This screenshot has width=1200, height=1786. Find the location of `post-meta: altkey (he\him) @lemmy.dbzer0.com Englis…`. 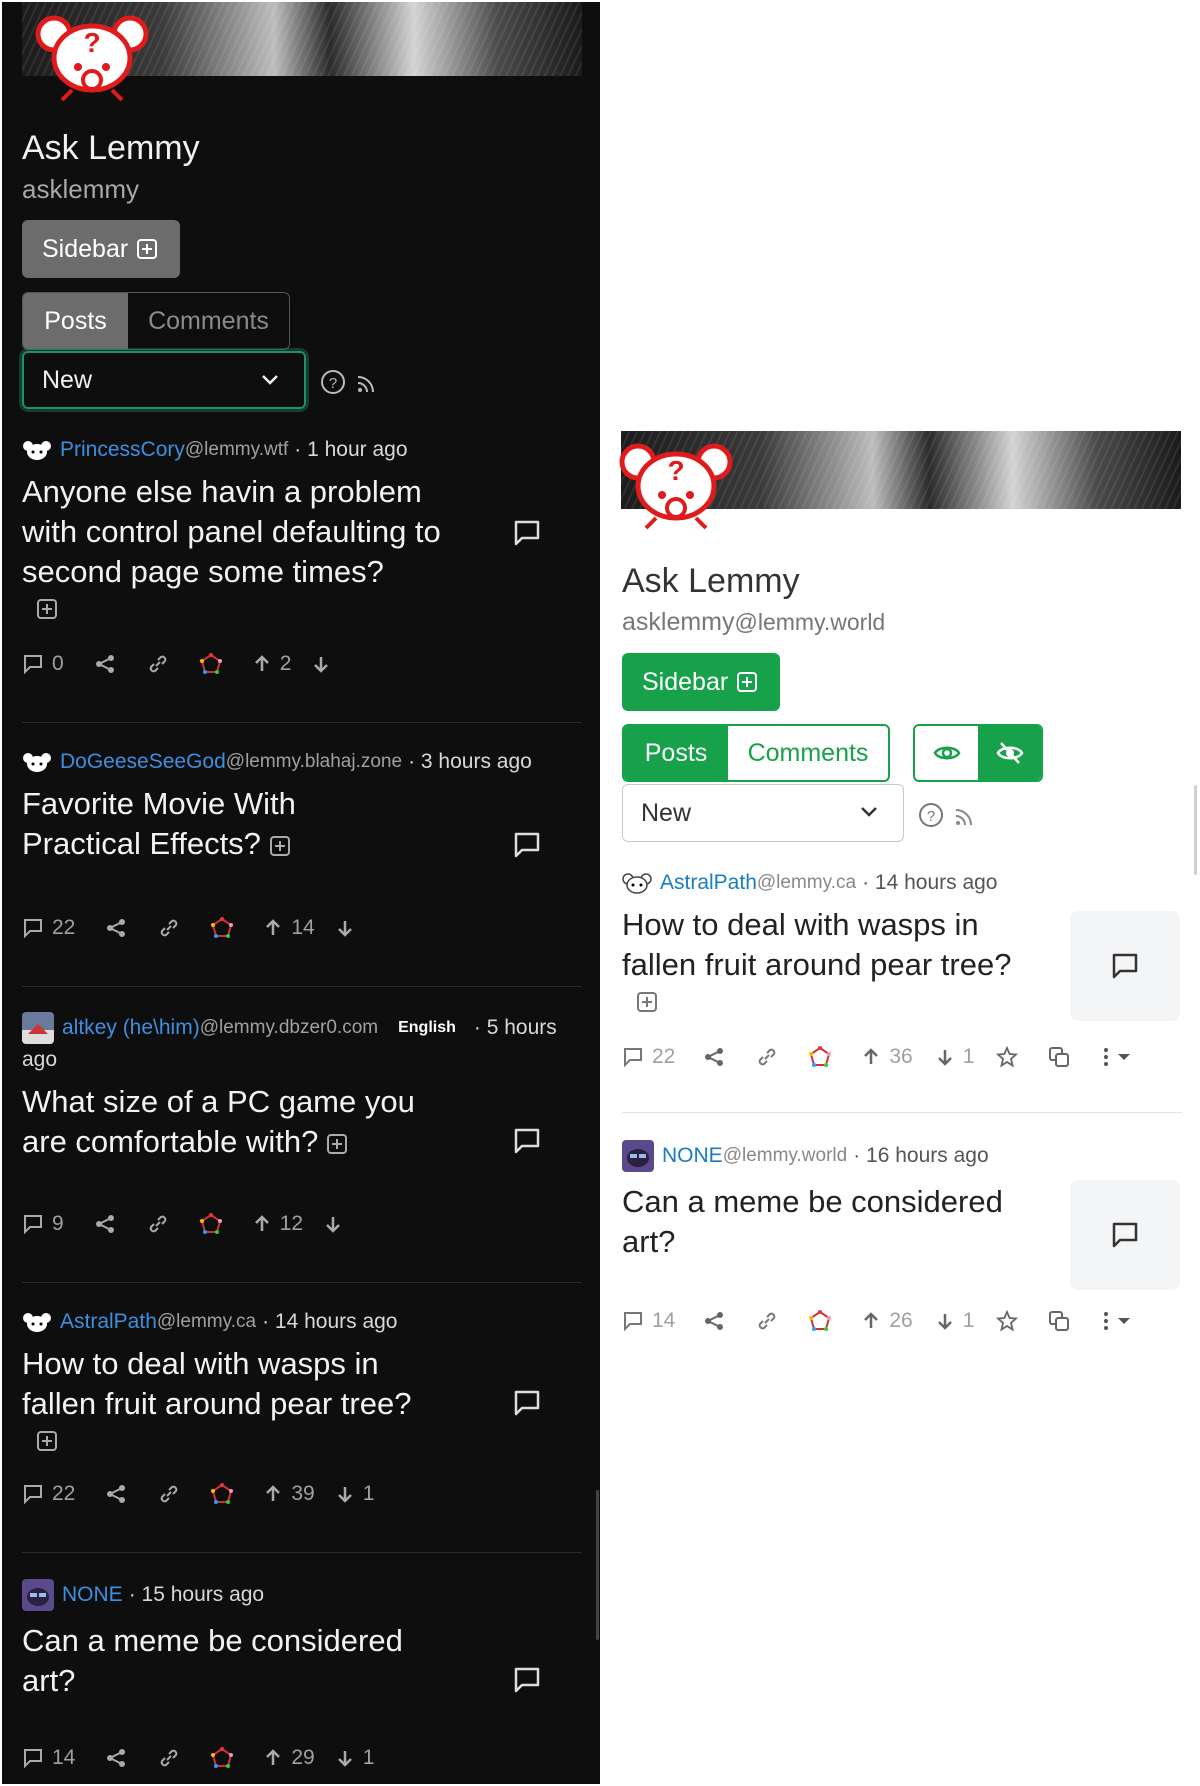

post-meta: altkey (he\him) @lemmy.dbzer0.com Englis… is located at coordinates (302, 1028).